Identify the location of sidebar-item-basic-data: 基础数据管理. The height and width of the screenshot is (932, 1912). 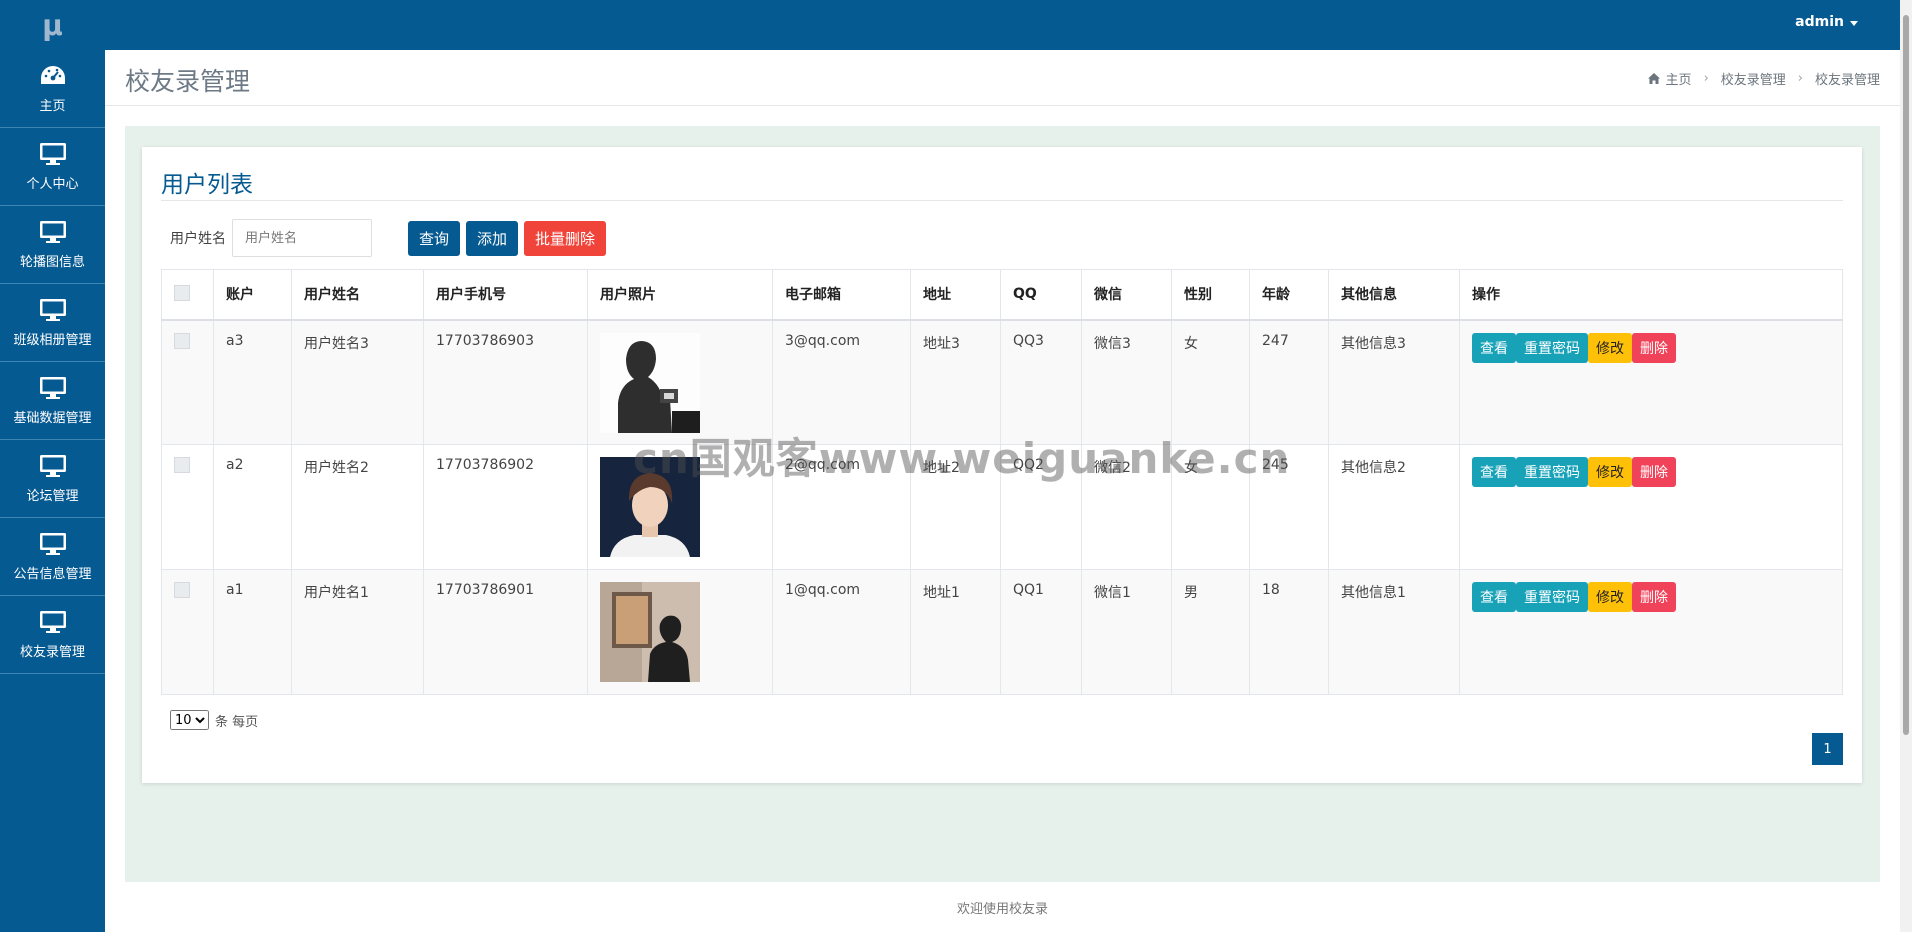
(52, 401).